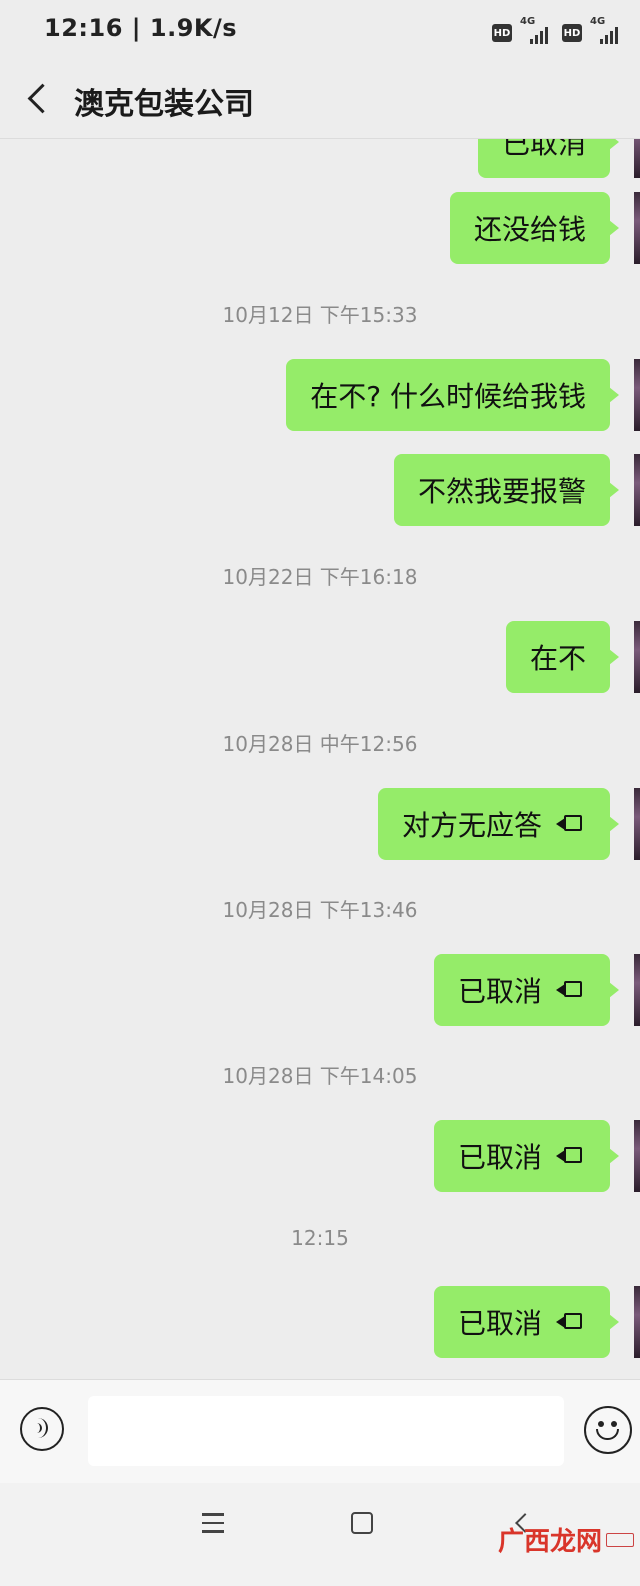 The width and height of the screenshot is (640, 1586). I want to click on network-type-1: 4G, so click(528, 21).